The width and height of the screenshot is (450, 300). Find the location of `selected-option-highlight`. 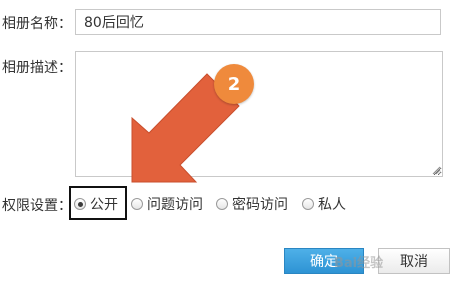

selected-option-highlight is located at coordinates (98, 203).